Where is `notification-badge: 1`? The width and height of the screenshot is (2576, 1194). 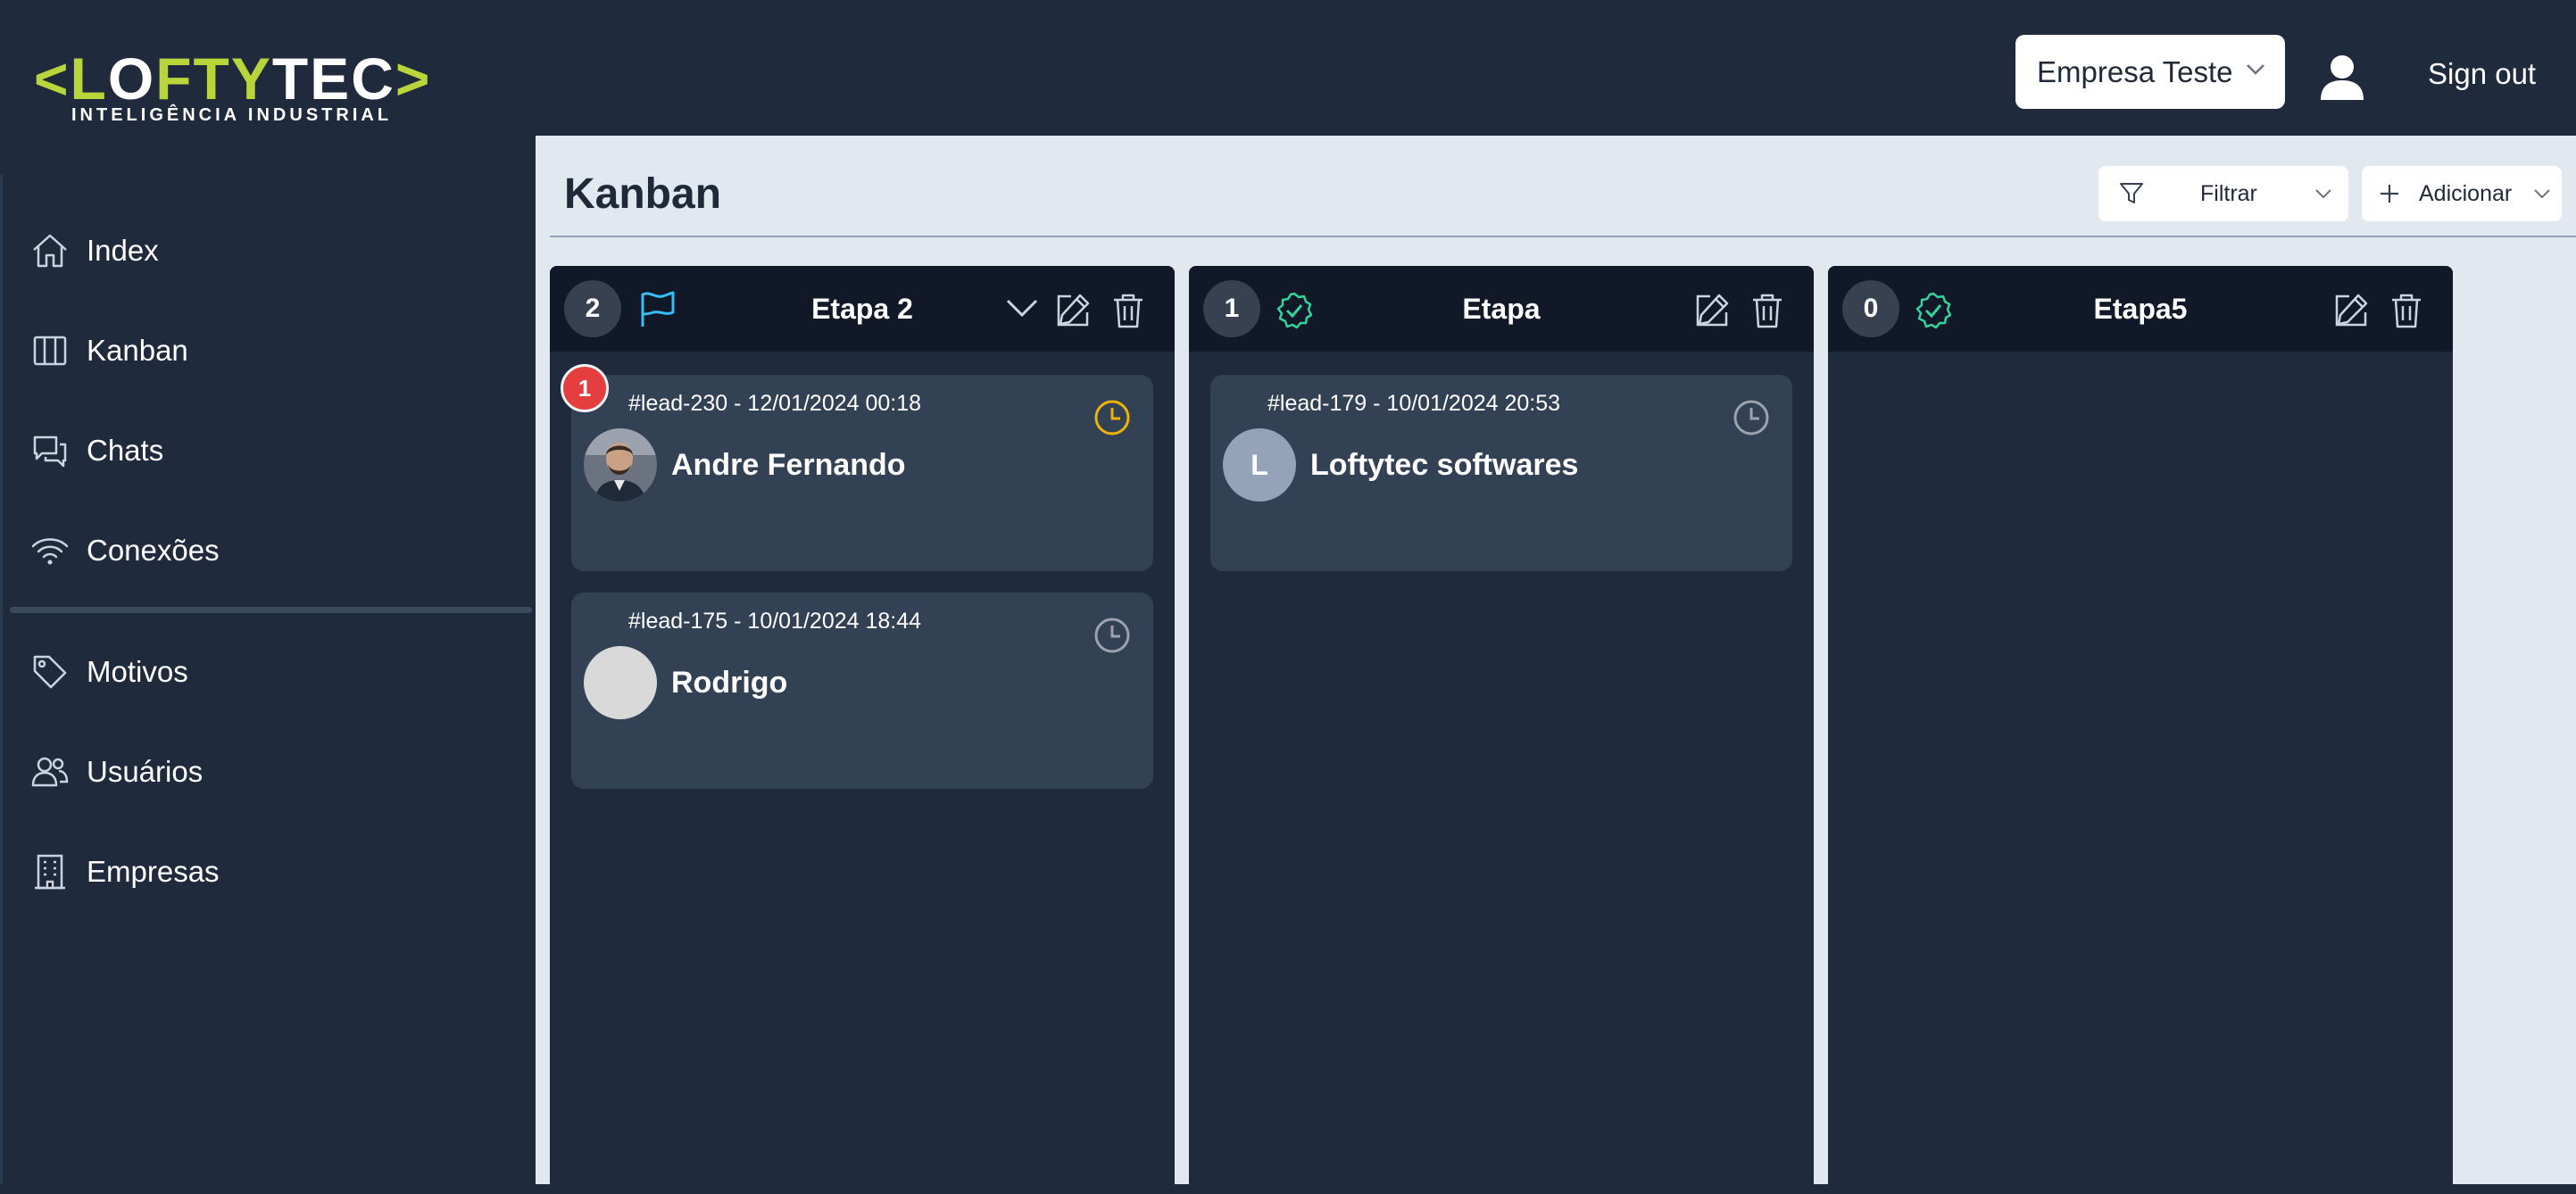
notification-badge: 1 is located at coordinates (585, 388).